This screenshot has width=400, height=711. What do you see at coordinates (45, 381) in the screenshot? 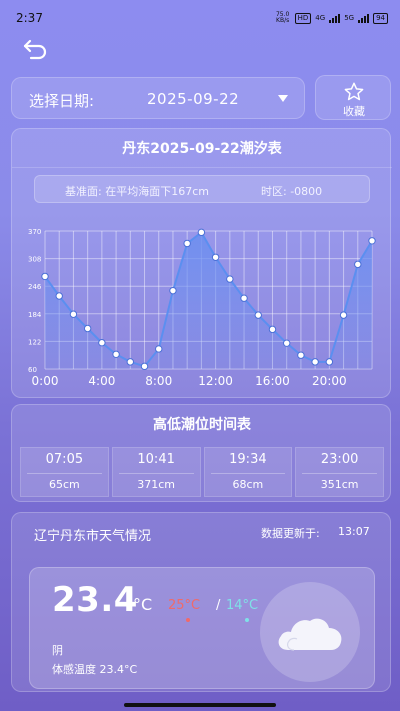
I see `x-tick-label: 0:00` at bounding box center [45, 381].